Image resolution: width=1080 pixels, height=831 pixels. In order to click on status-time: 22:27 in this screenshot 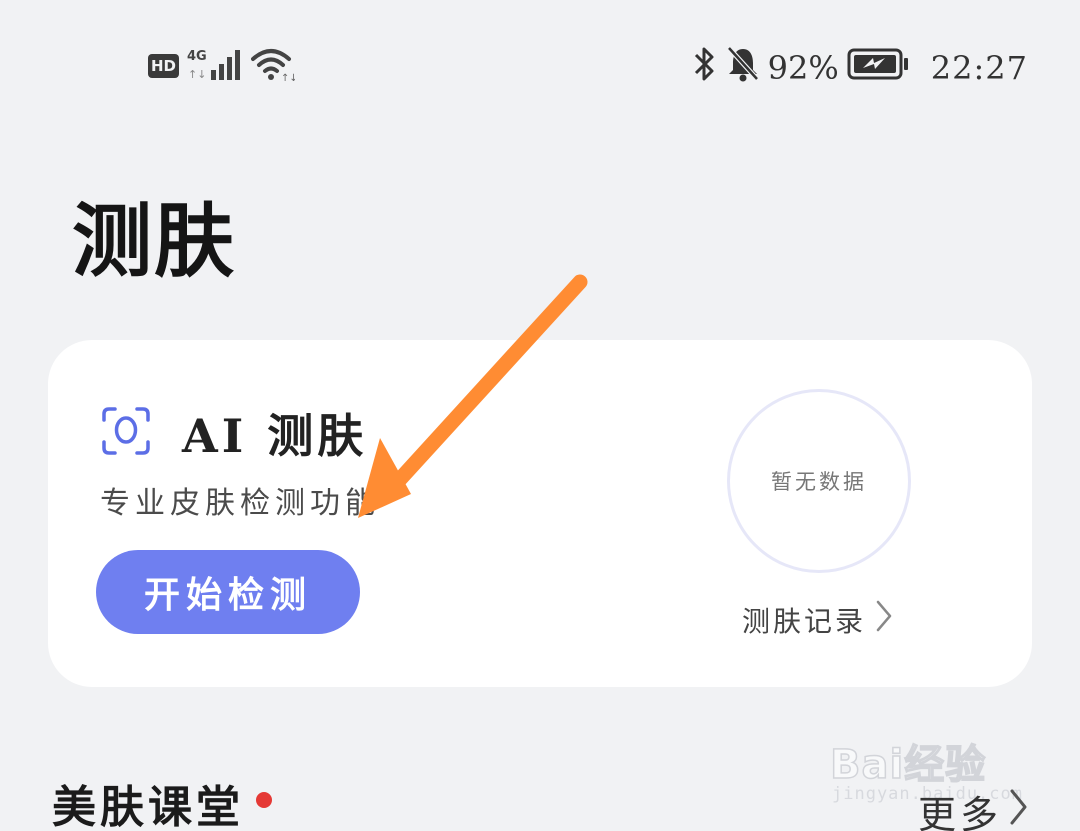, I will do `click(979, 68)`.